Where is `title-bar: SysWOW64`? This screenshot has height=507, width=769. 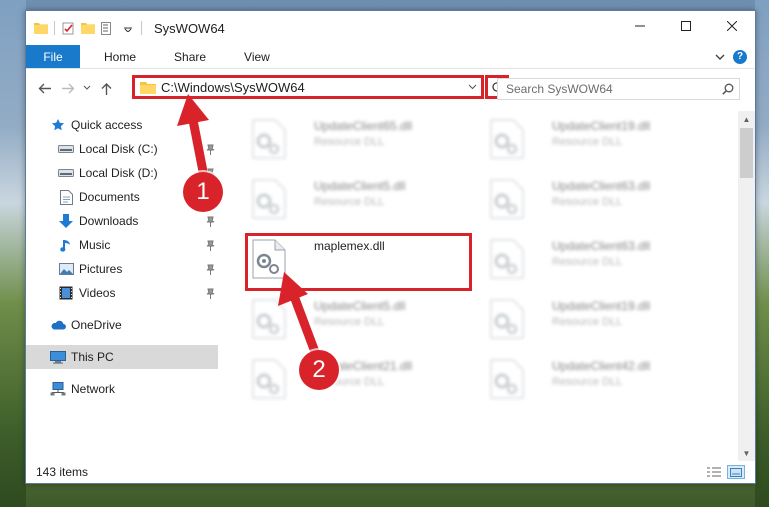 title-bar: SysWOW64 is located at coordinates (390, 28).